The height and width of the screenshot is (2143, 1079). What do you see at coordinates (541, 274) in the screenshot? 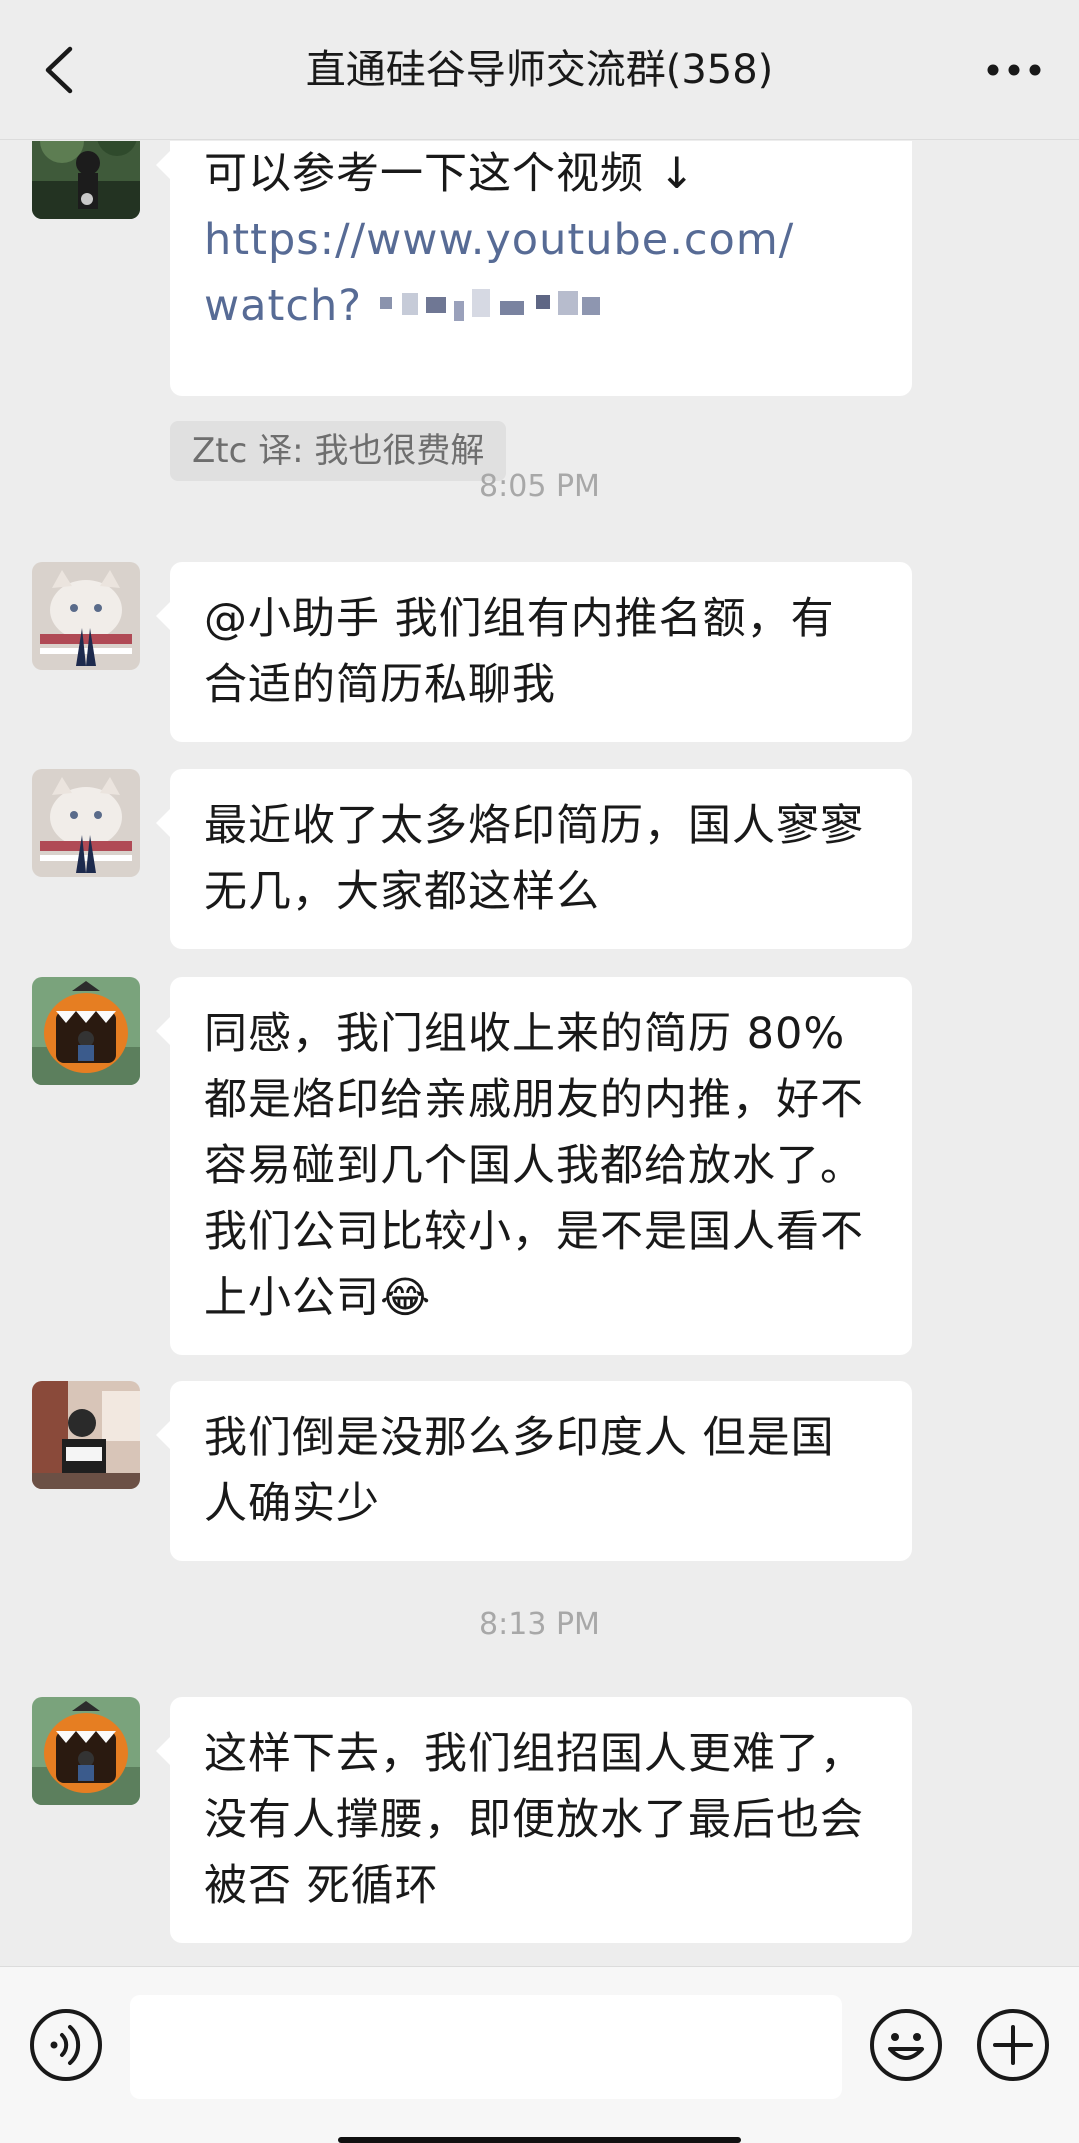
I see `message-link: https://www.youtube.com/ watch?` at bounding box center [541, 274].